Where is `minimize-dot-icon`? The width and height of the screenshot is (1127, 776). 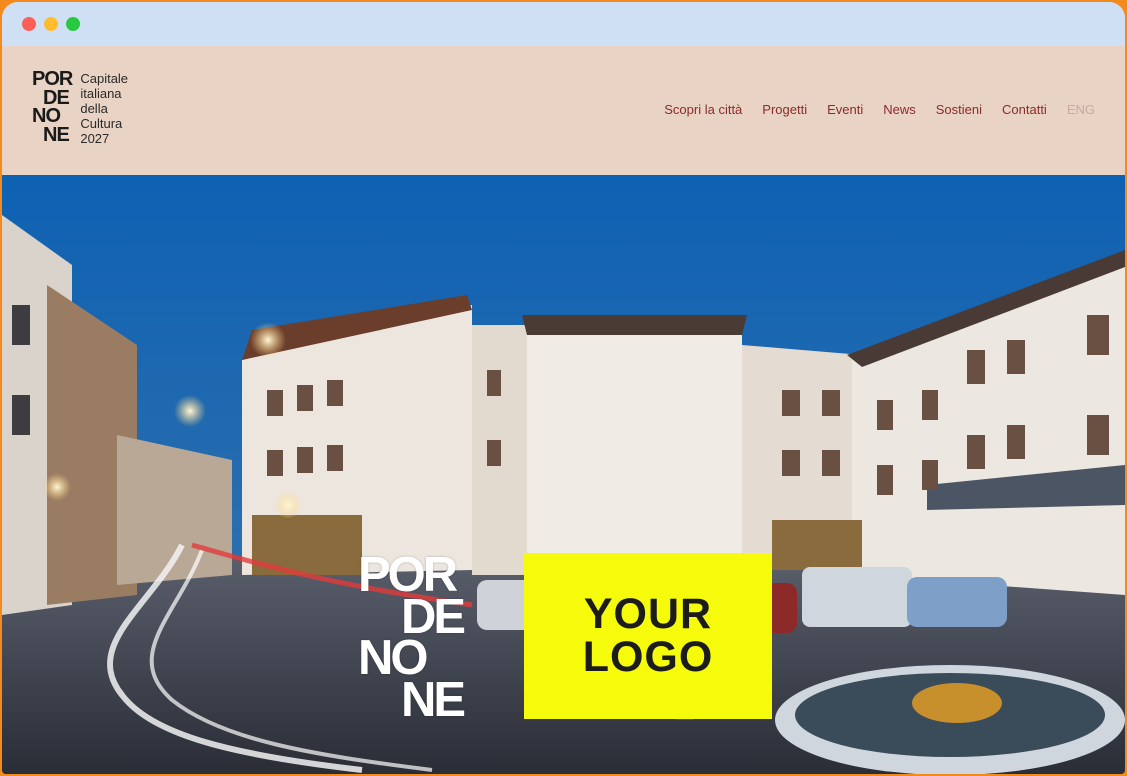
minimize-dot-icon is located at coordinates (51, 24).